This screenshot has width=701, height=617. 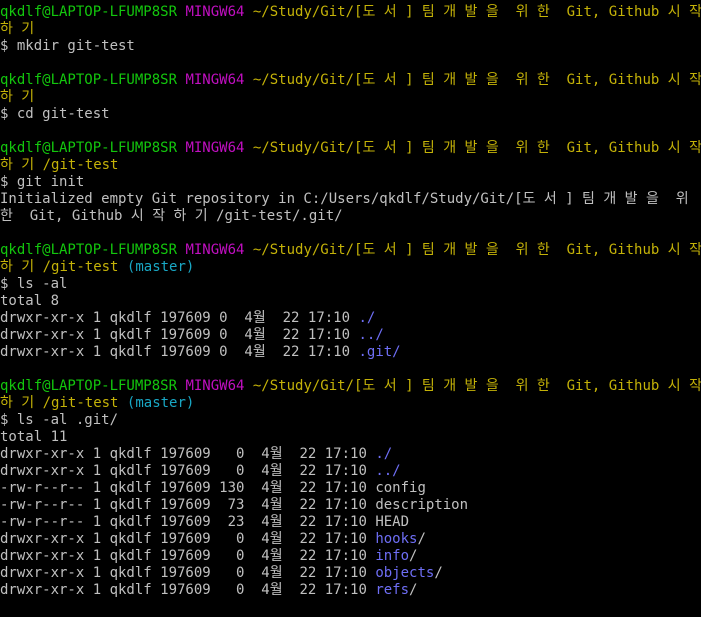 I want to click on terminal-text: .git/, so click(x=379, y=352).